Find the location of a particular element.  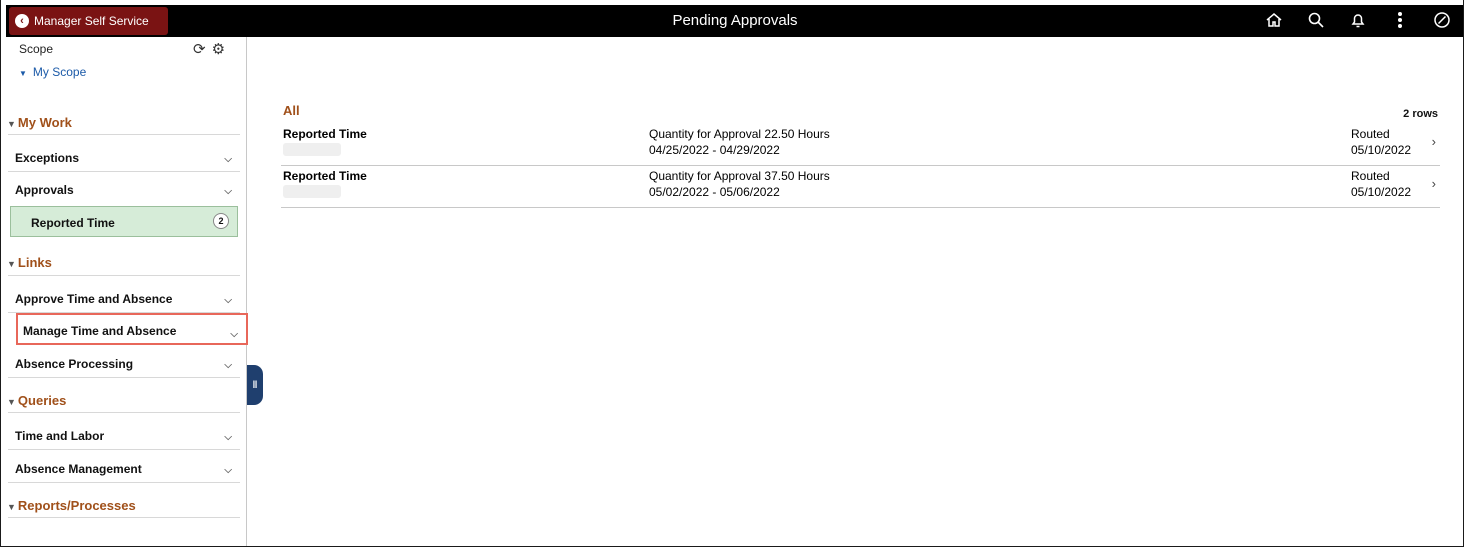

row-count: 2 rows is located at coordinates (1420, 114).